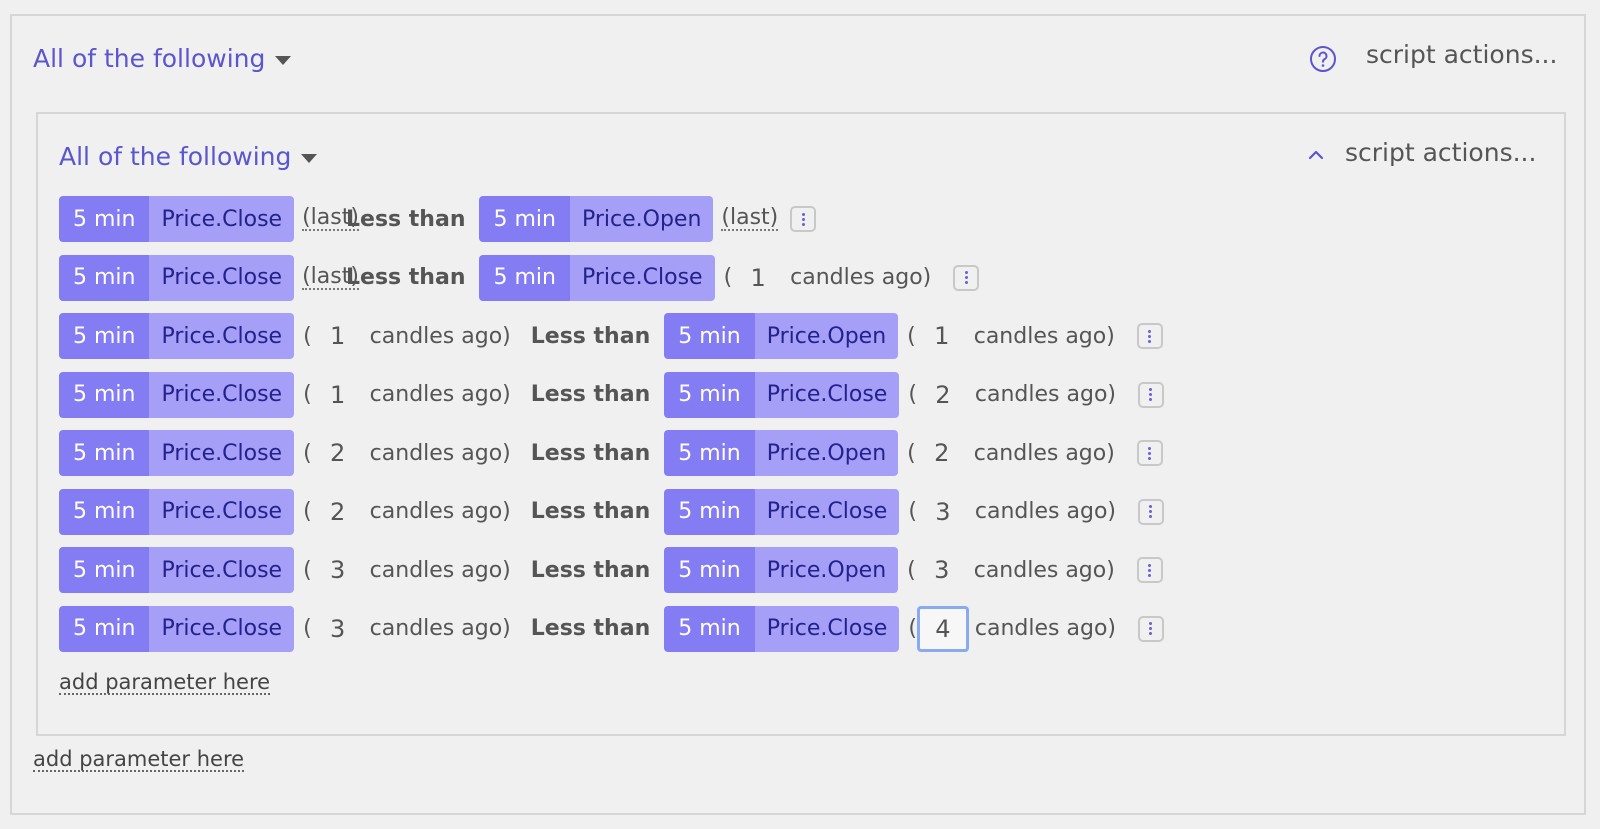  What do you see at coordinates (1323, 59) in the screenshot?
I see `help-icon` at bounding box center [1323, 59].